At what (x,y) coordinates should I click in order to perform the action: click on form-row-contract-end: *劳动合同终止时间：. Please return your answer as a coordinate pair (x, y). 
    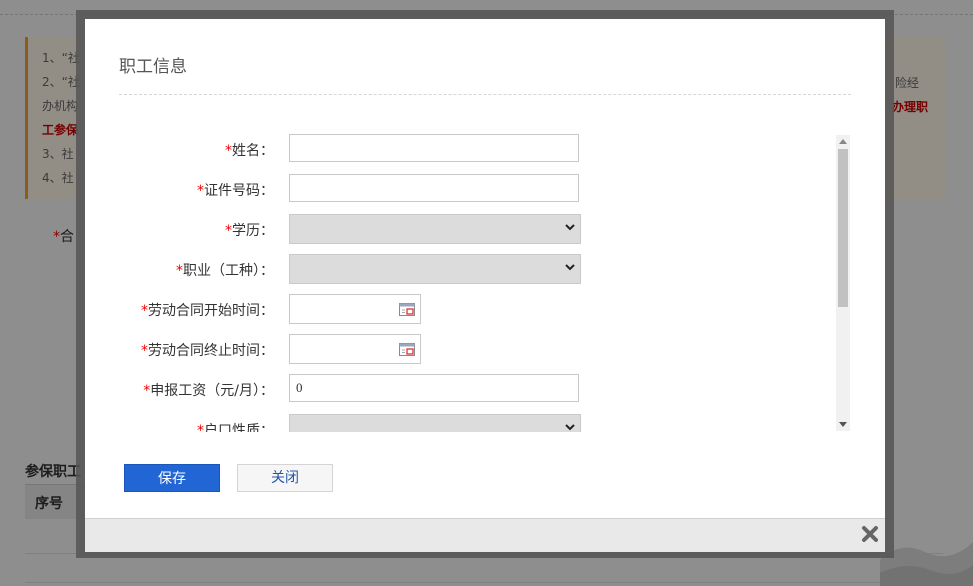
    Looking at the image, I should click on (469, 349).